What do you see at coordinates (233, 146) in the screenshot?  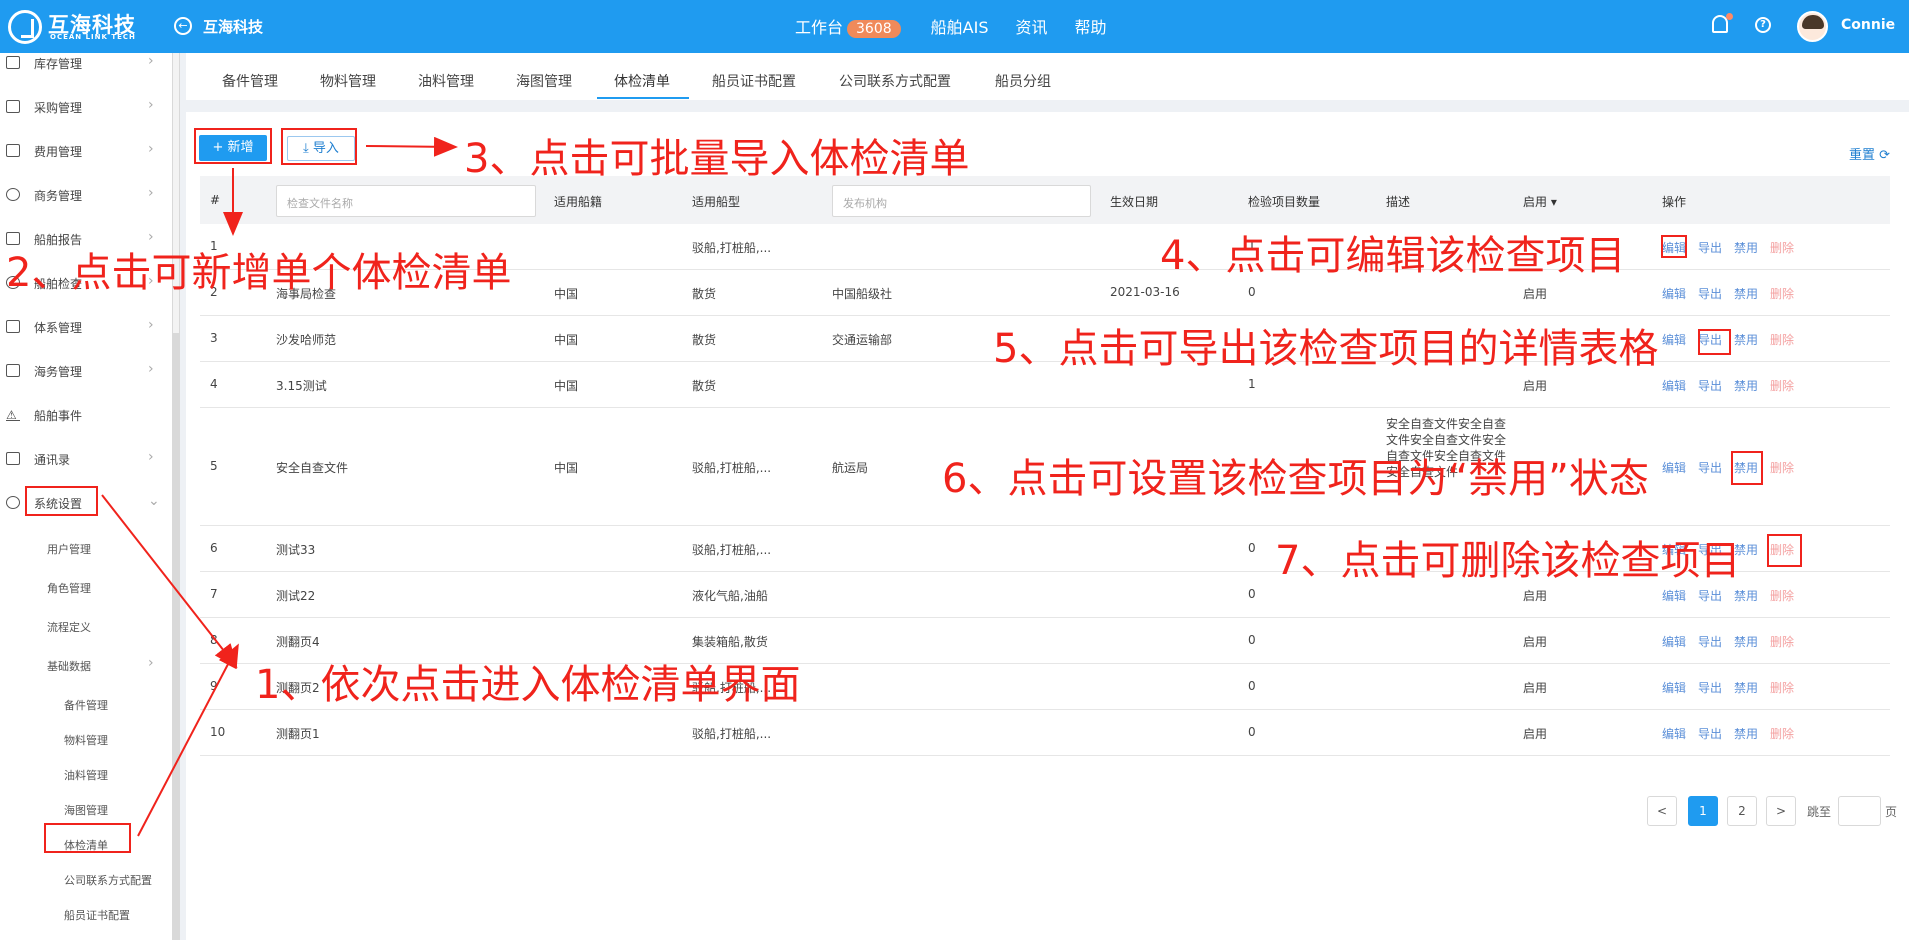 I see `highlight-add-button` at bounding box center [233, 146].